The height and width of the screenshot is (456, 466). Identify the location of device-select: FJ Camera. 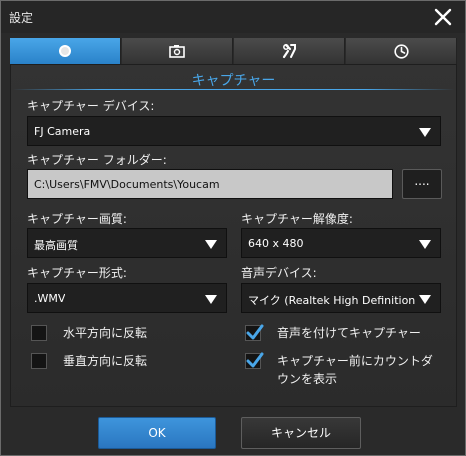
(234, 131).